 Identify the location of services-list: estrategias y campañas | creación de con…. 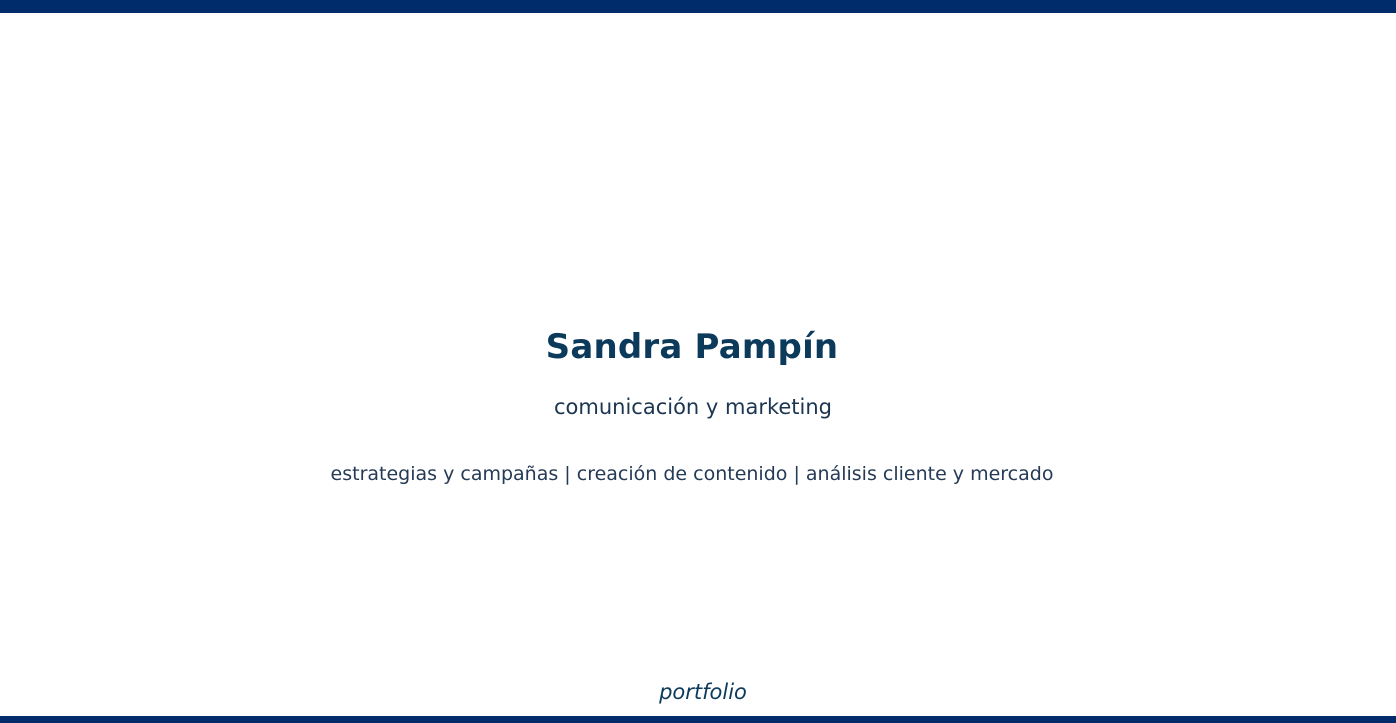
(692, 474).